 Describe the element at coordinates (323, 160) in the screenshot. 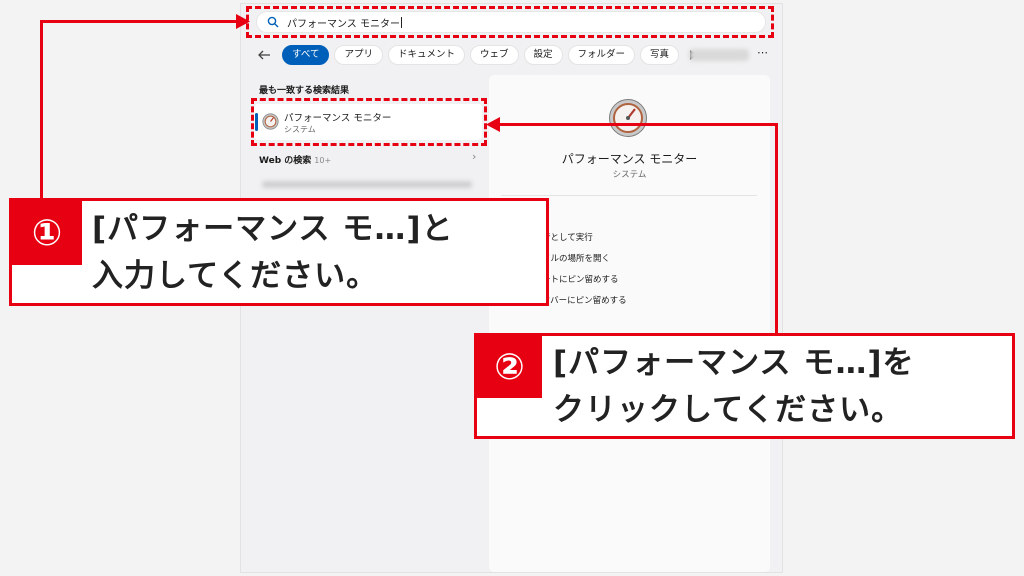

I see `web-result-count: 10+` at that location.